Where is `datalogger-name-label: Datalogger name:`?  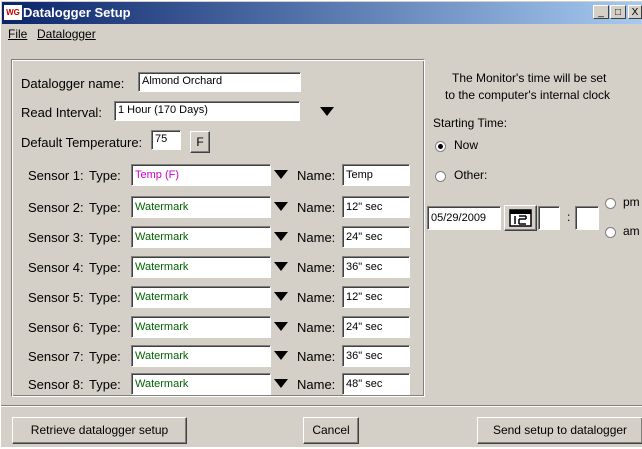
datalogger-name-label: Datalogger name: is located at coordinates (73, 83).